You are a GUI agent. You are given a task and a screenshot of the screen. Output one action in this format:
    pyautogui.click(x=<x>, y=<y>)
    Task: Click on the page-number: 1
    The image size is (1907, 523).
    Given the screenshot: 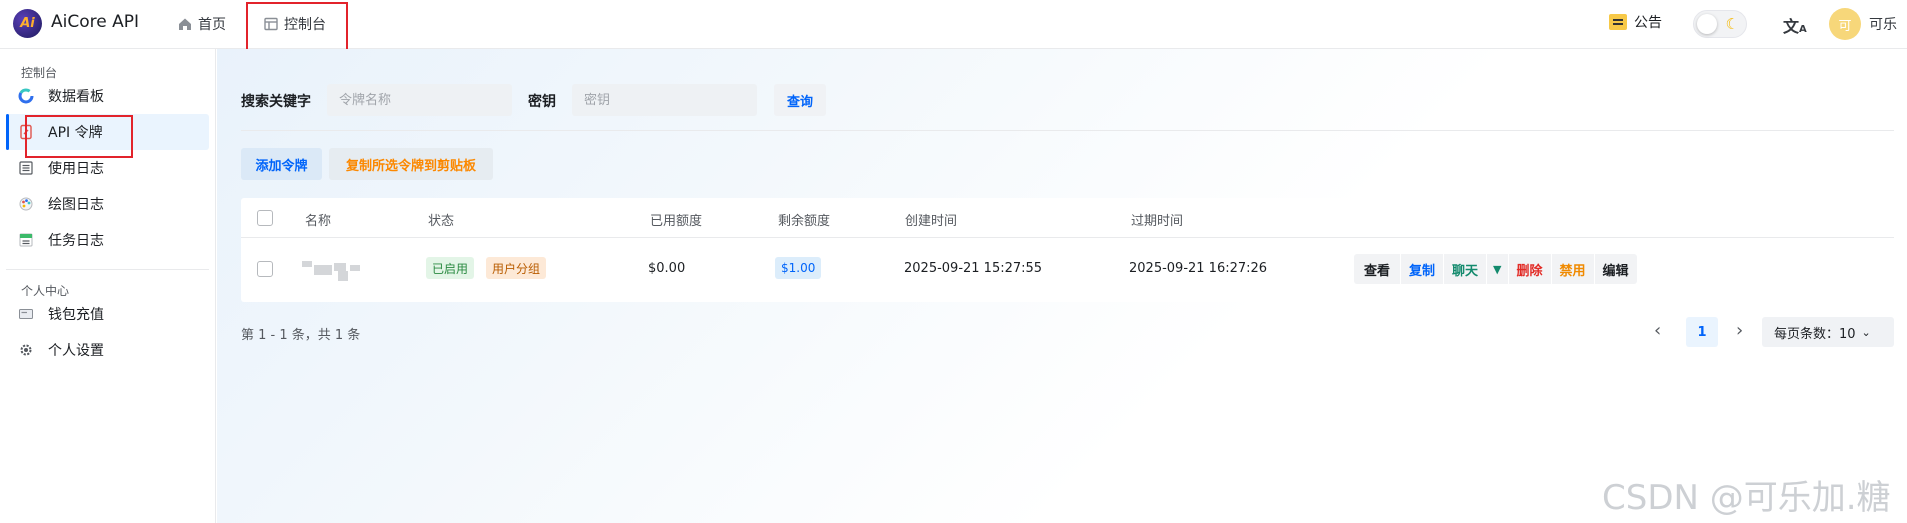 What is the action you would take?
    pyautogui.click(x=1702, y=332)
    